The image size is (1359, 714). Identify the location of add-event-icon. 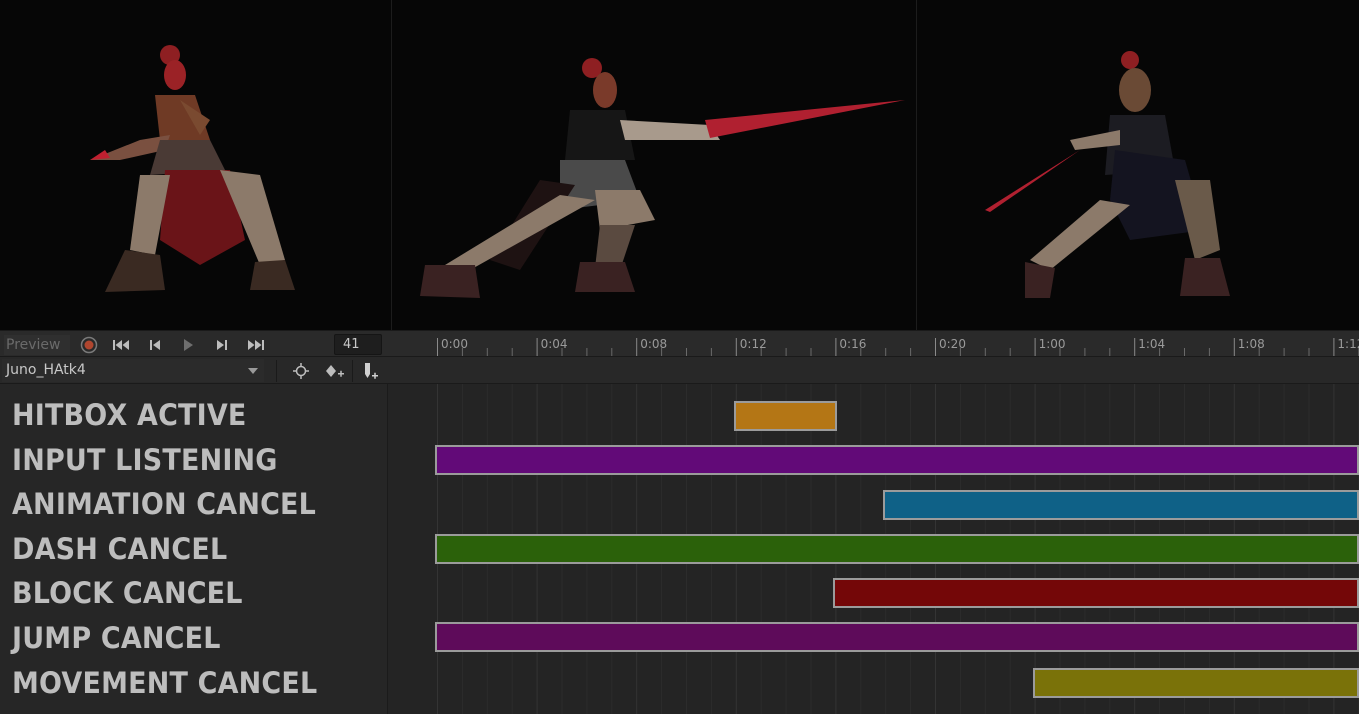
(371, 371).